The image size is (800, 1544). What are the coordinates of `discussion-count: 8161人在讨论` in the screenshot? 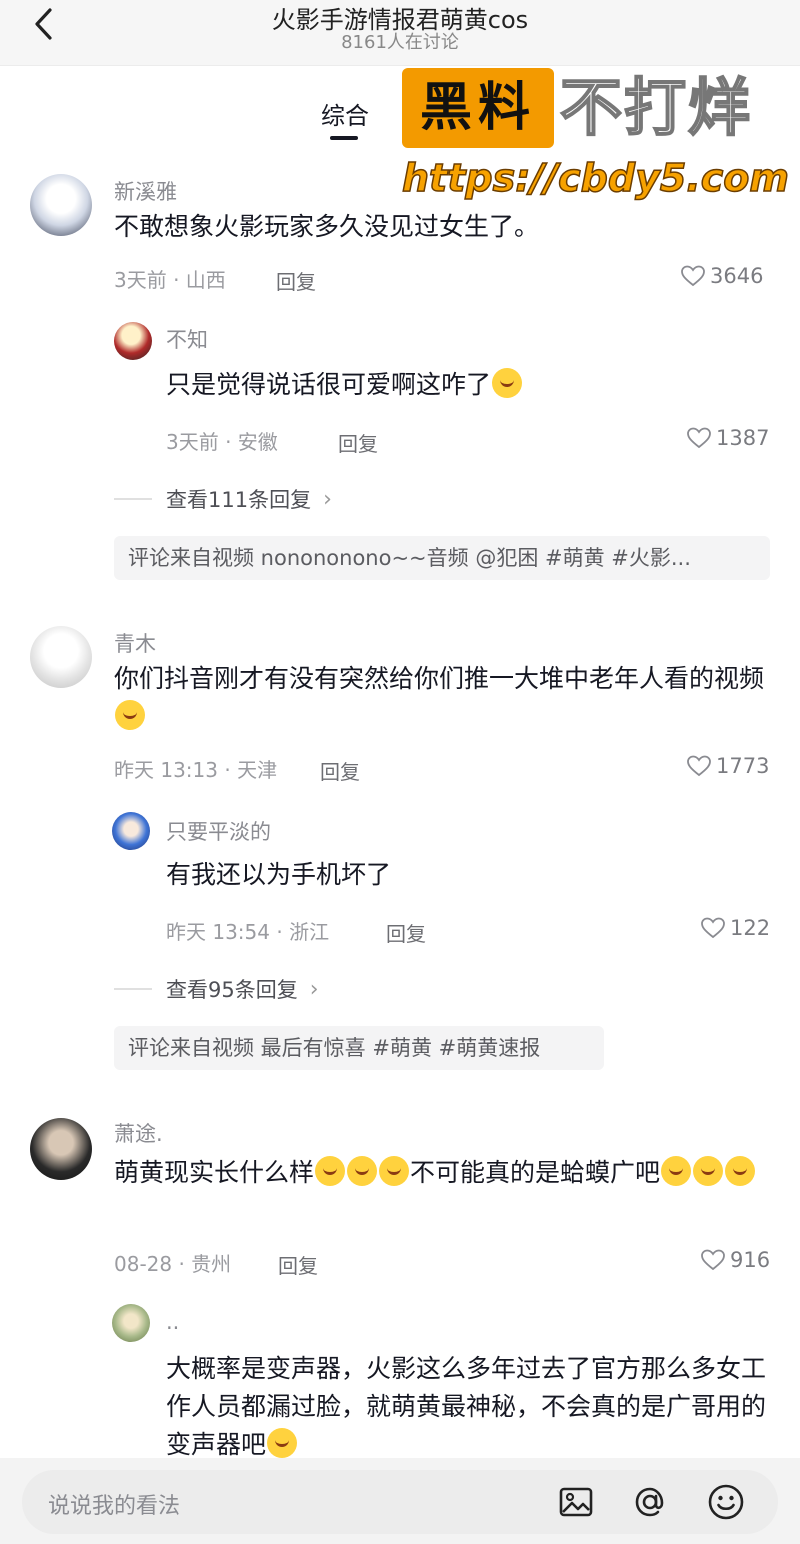 It's located at (400, 42).